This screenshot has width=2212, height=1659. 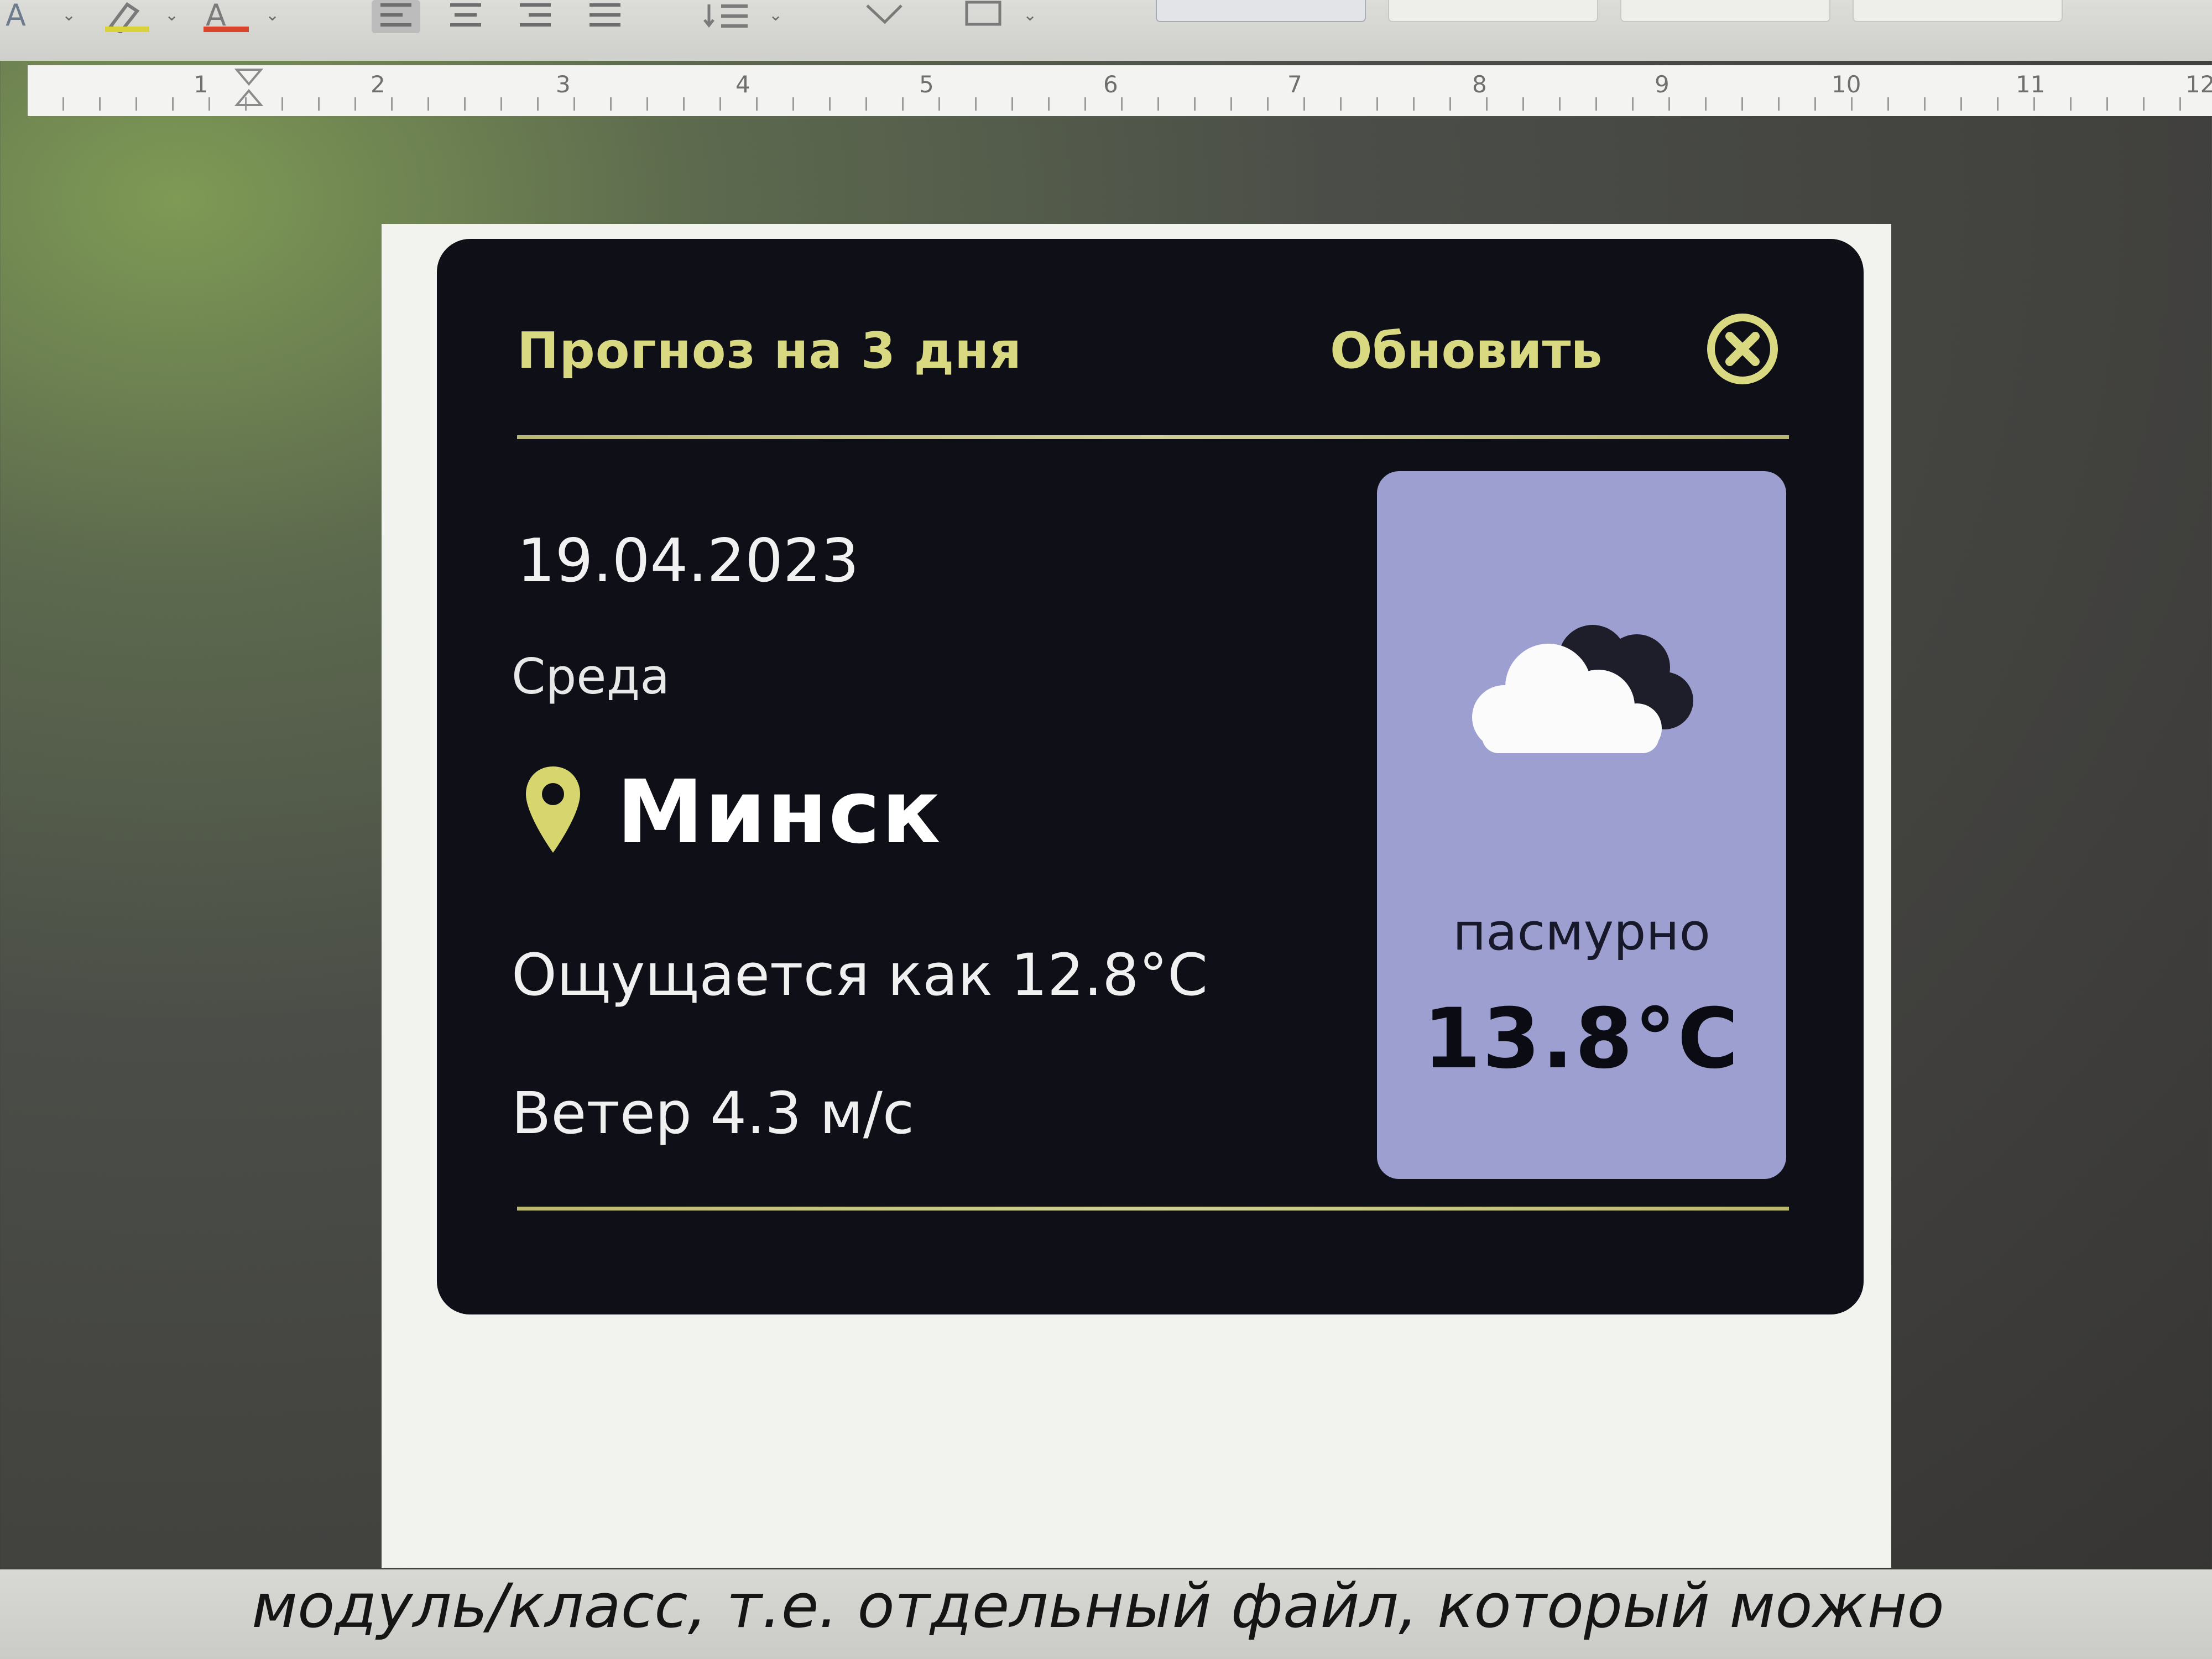 What do you see at coordinates (1106, 31) in the screenshot?
I see `word-toolbar: A ⌄ ⌄ A ⌄ ⌄ ⌄` at bounding box center [1106, 31].